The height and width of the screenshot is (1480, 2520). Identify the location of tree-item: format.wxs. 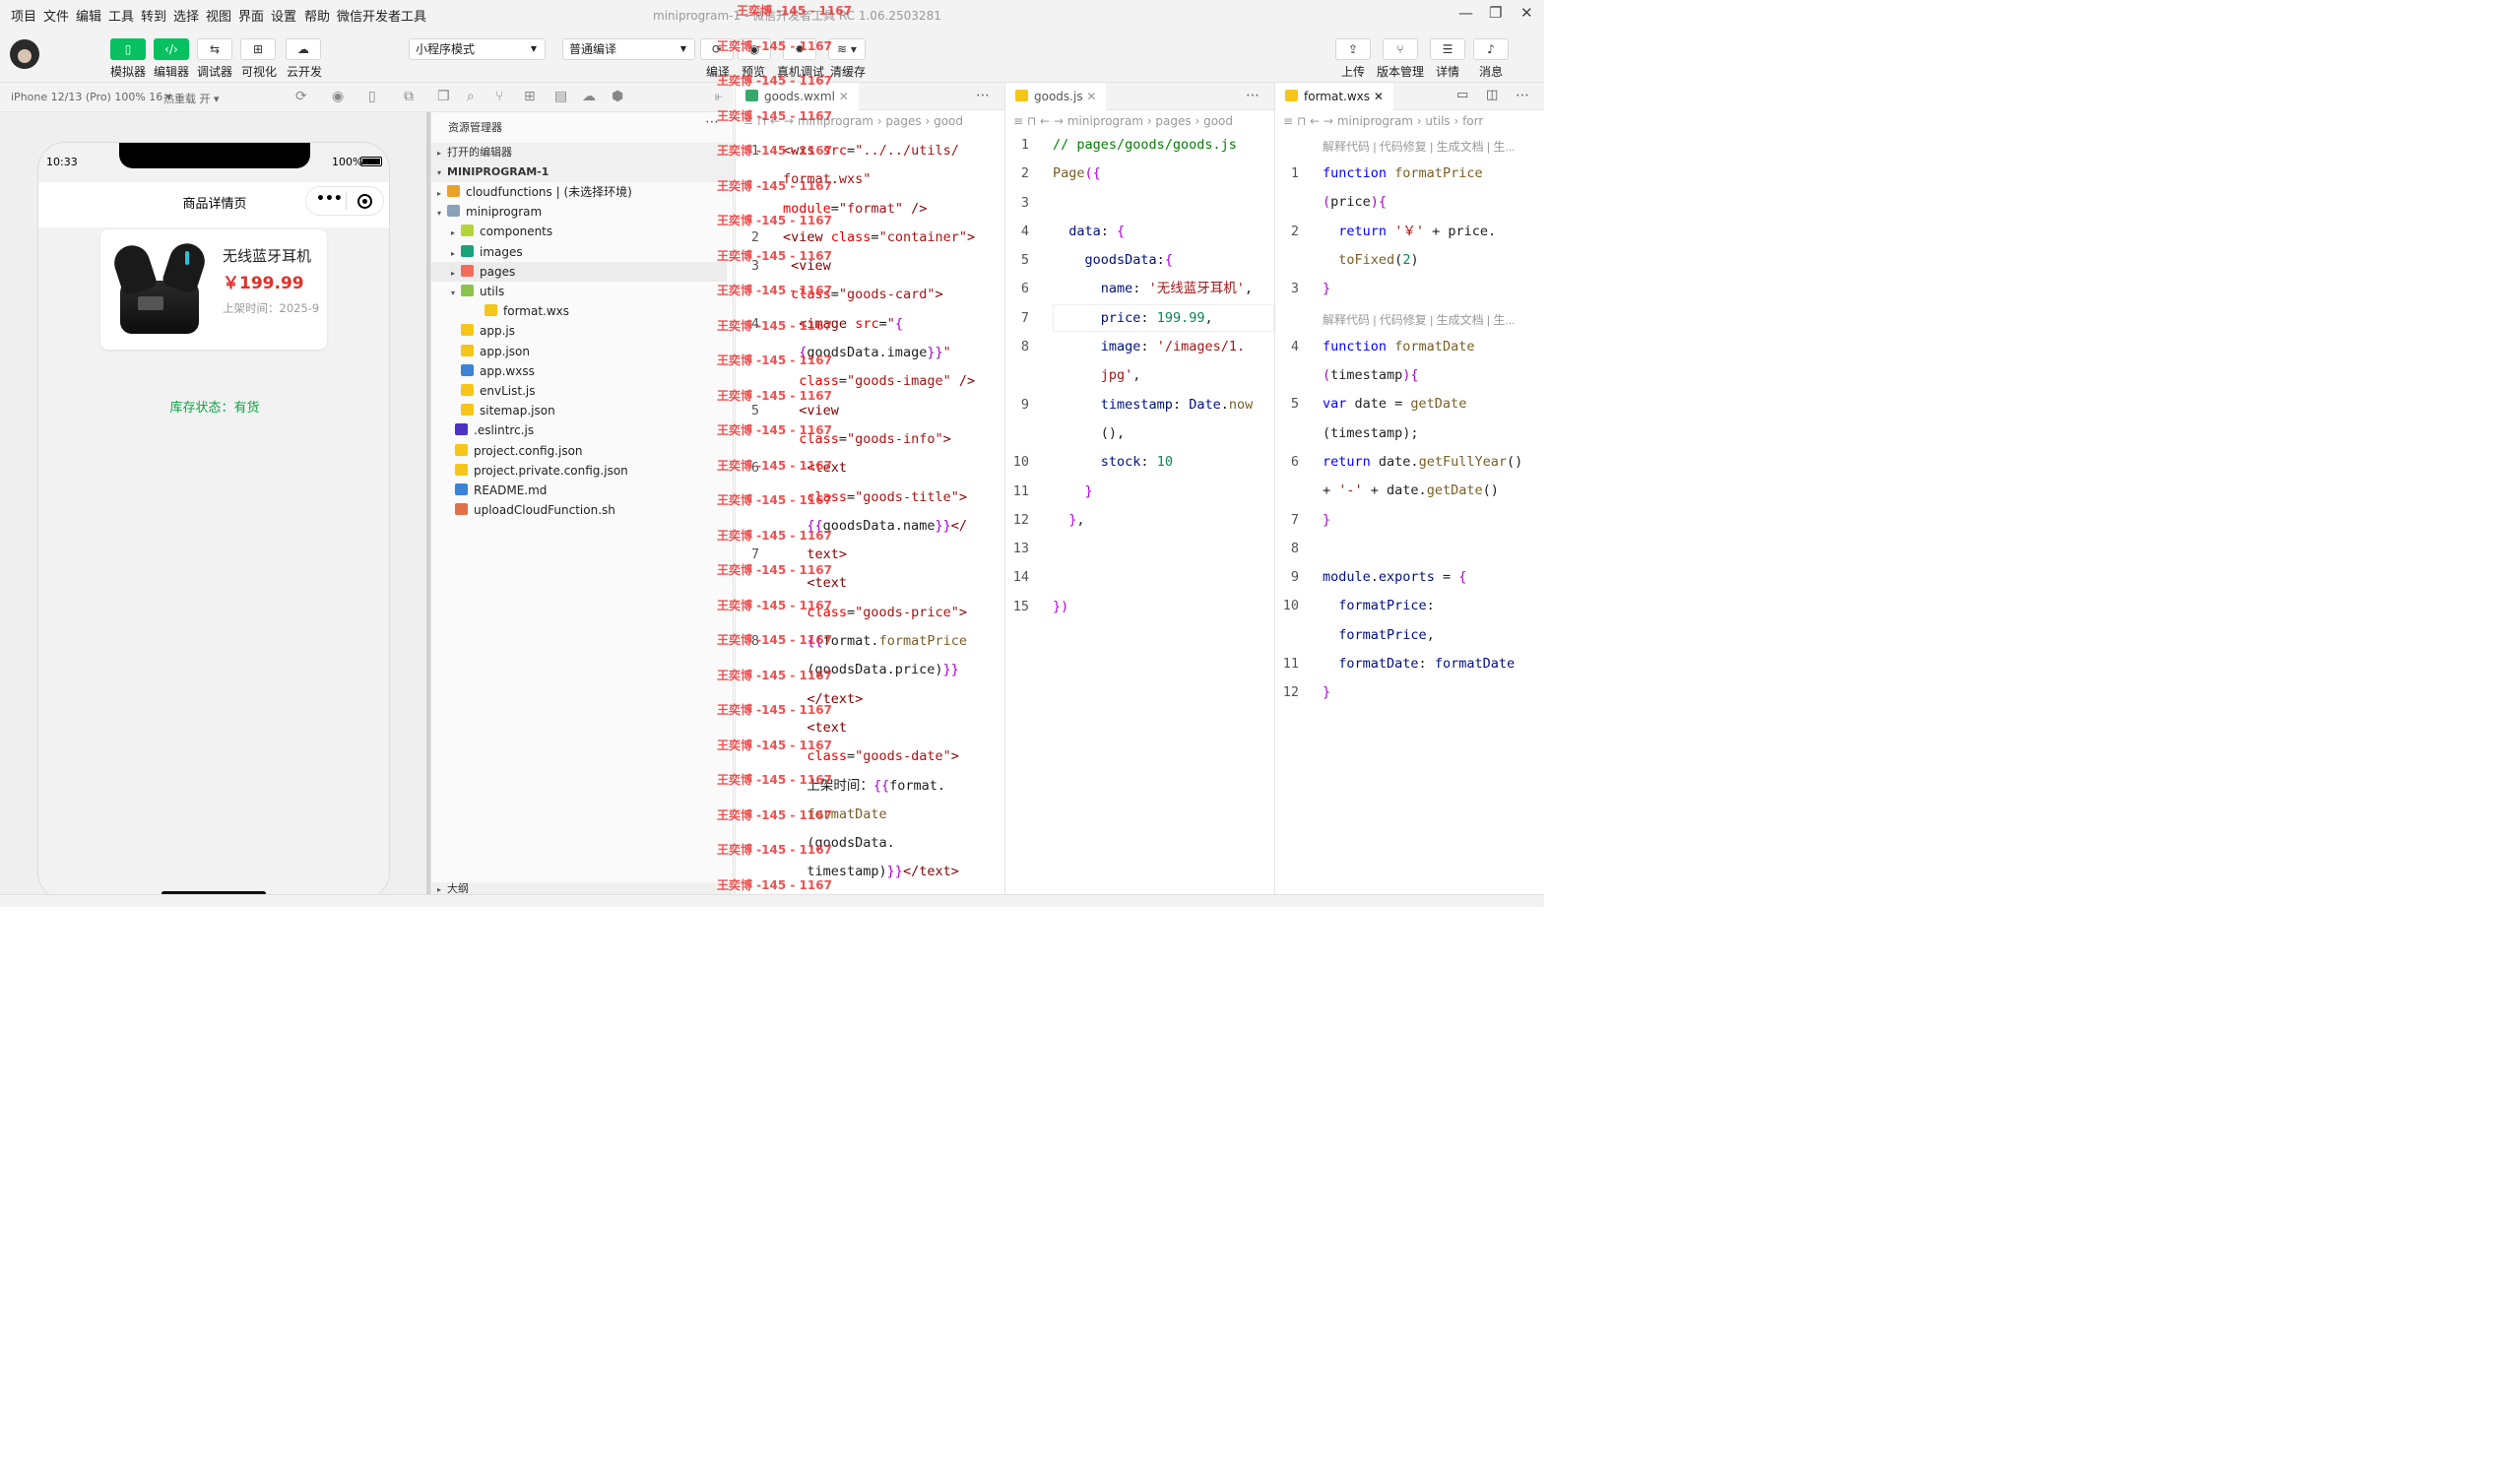
(522, 311).